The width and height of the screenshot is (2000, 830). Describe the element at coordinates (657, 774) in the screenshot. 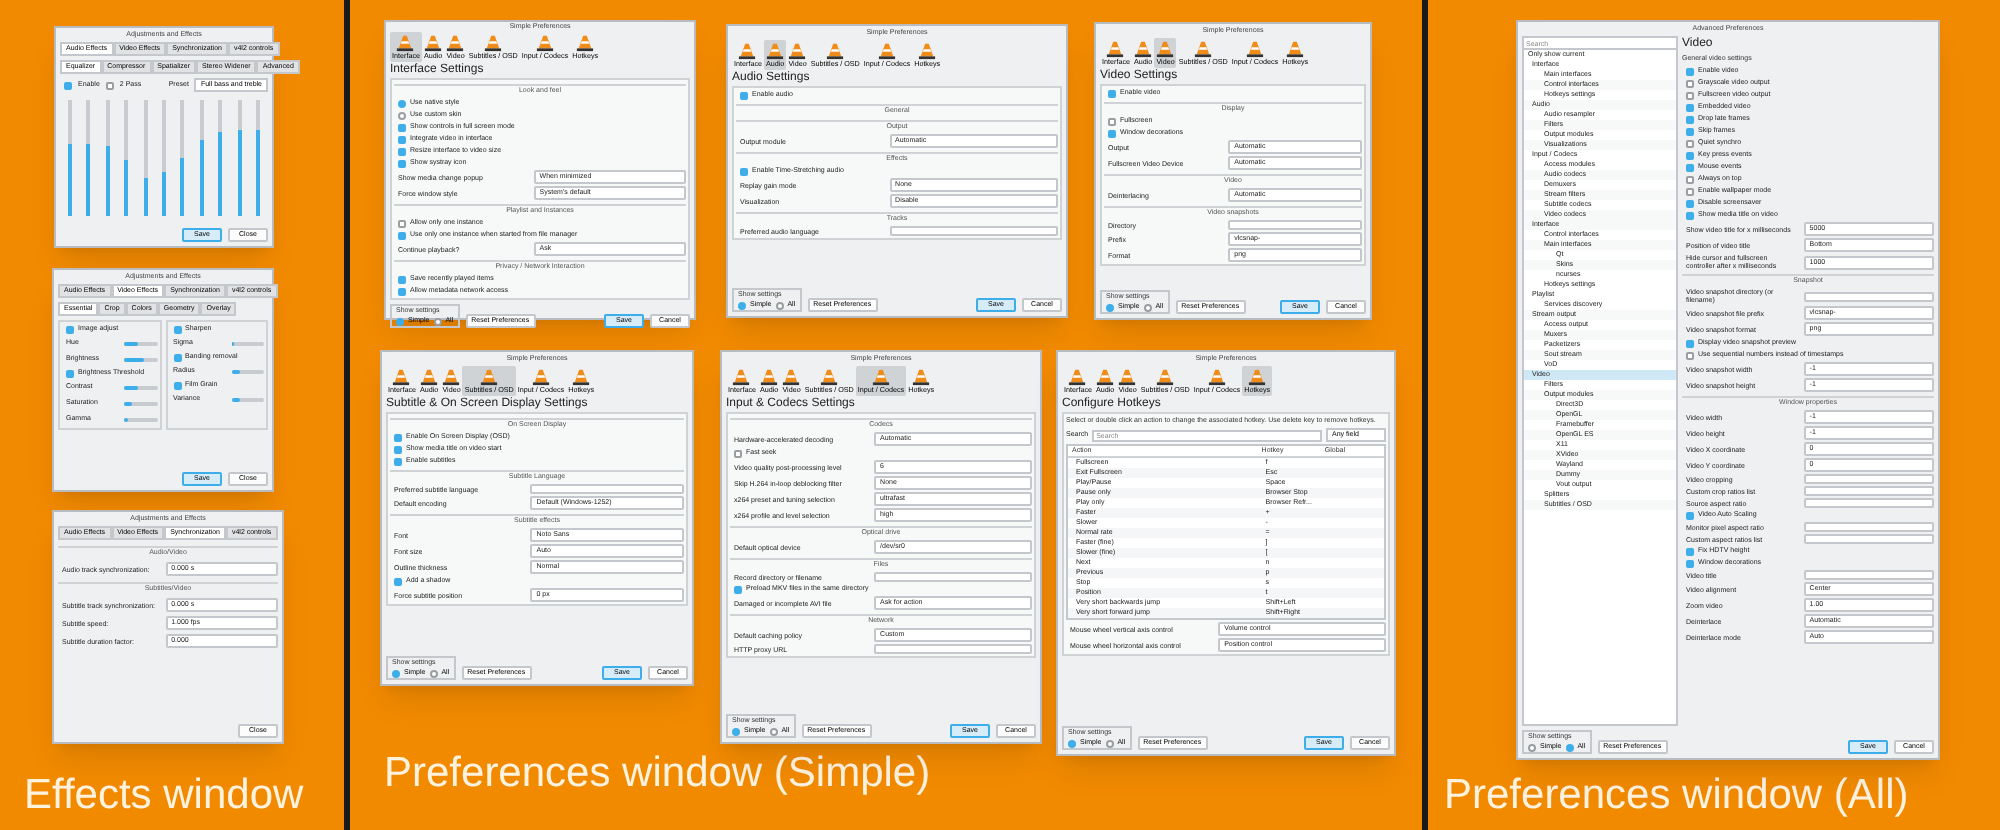

I see `caption: Preferences window (Simple)` at that location.